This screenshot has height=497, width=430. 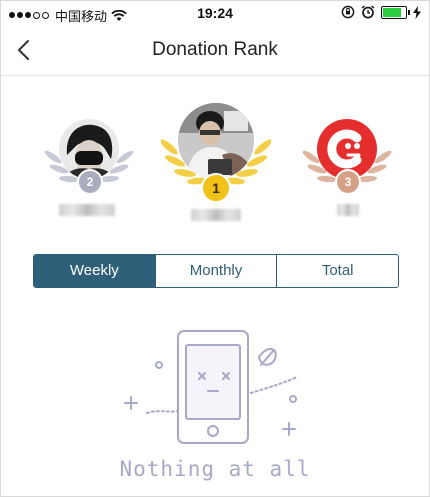 What do you see at coordinates (368, 12) in the screenshot?
I see `alarm-icon` at bounding box center [368, 12].